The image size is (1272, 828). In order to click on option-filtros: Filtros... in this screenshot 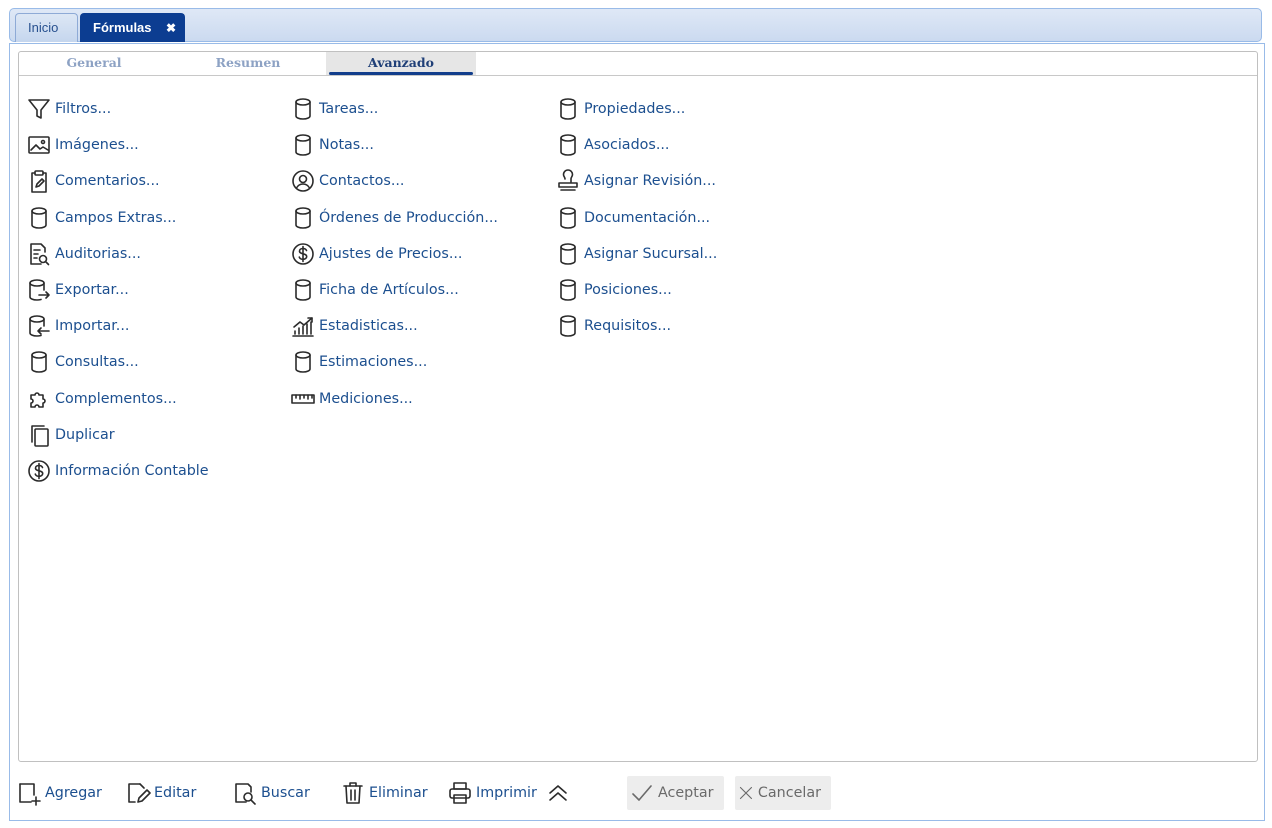, I will do `click(118, 109)`.